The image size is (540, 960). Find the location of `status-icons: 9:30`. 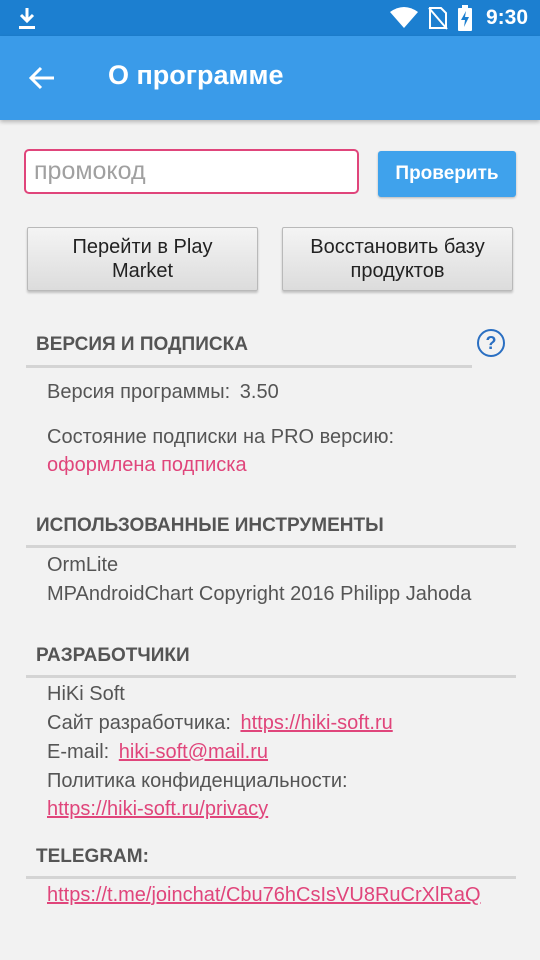

status-icons: 9:30 is located at coordinates (458, 18).